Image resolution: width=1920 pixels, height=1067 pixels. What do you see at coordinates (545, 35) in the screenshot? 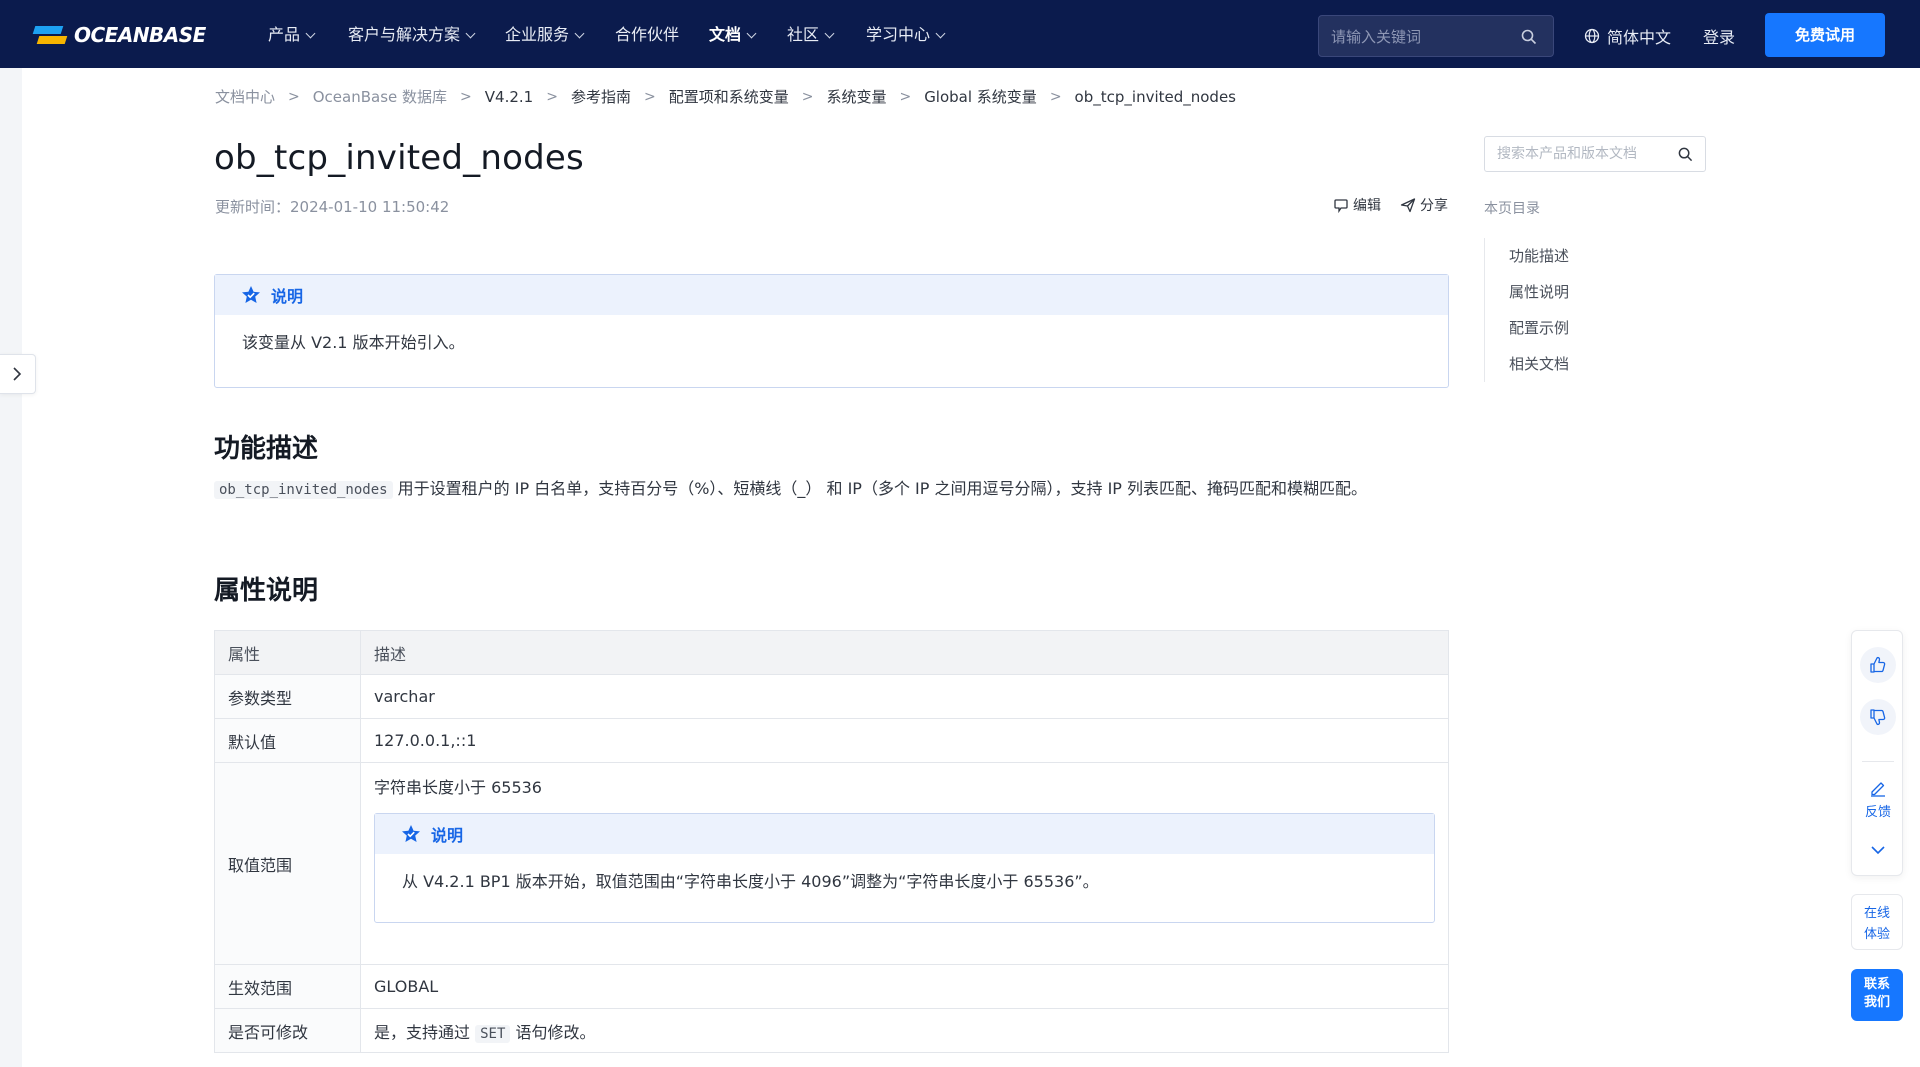
I see `nav-item-services: 企业服务` at bounding box center [545, 35].